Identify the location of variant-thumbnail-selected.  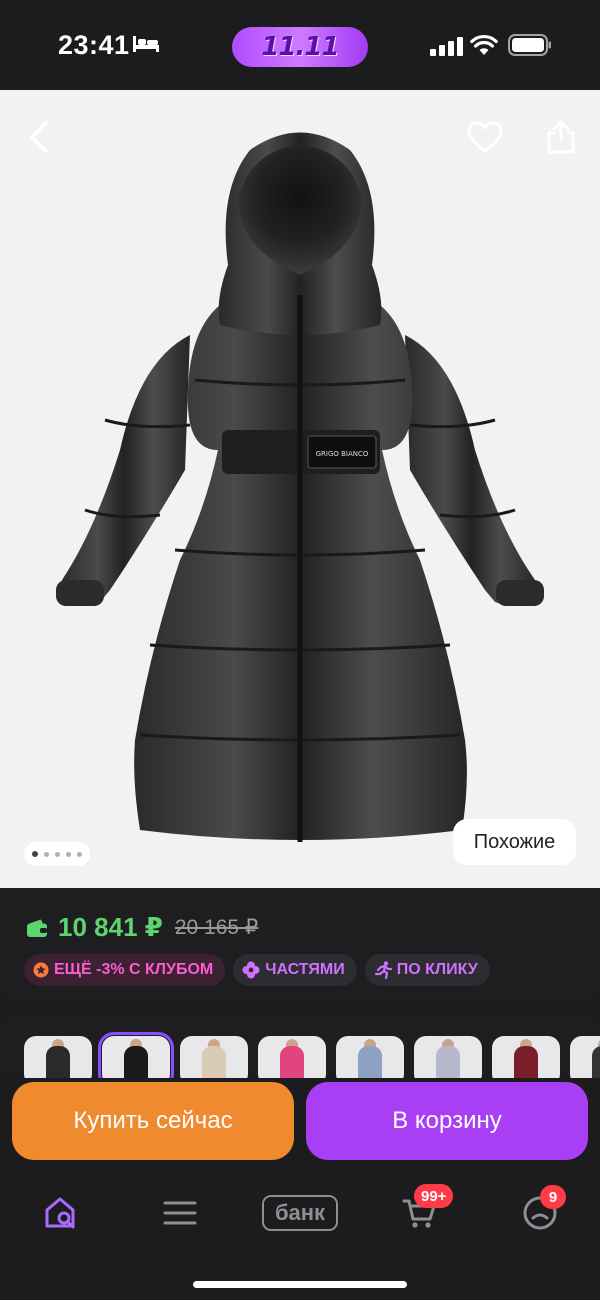
(136, 1057).